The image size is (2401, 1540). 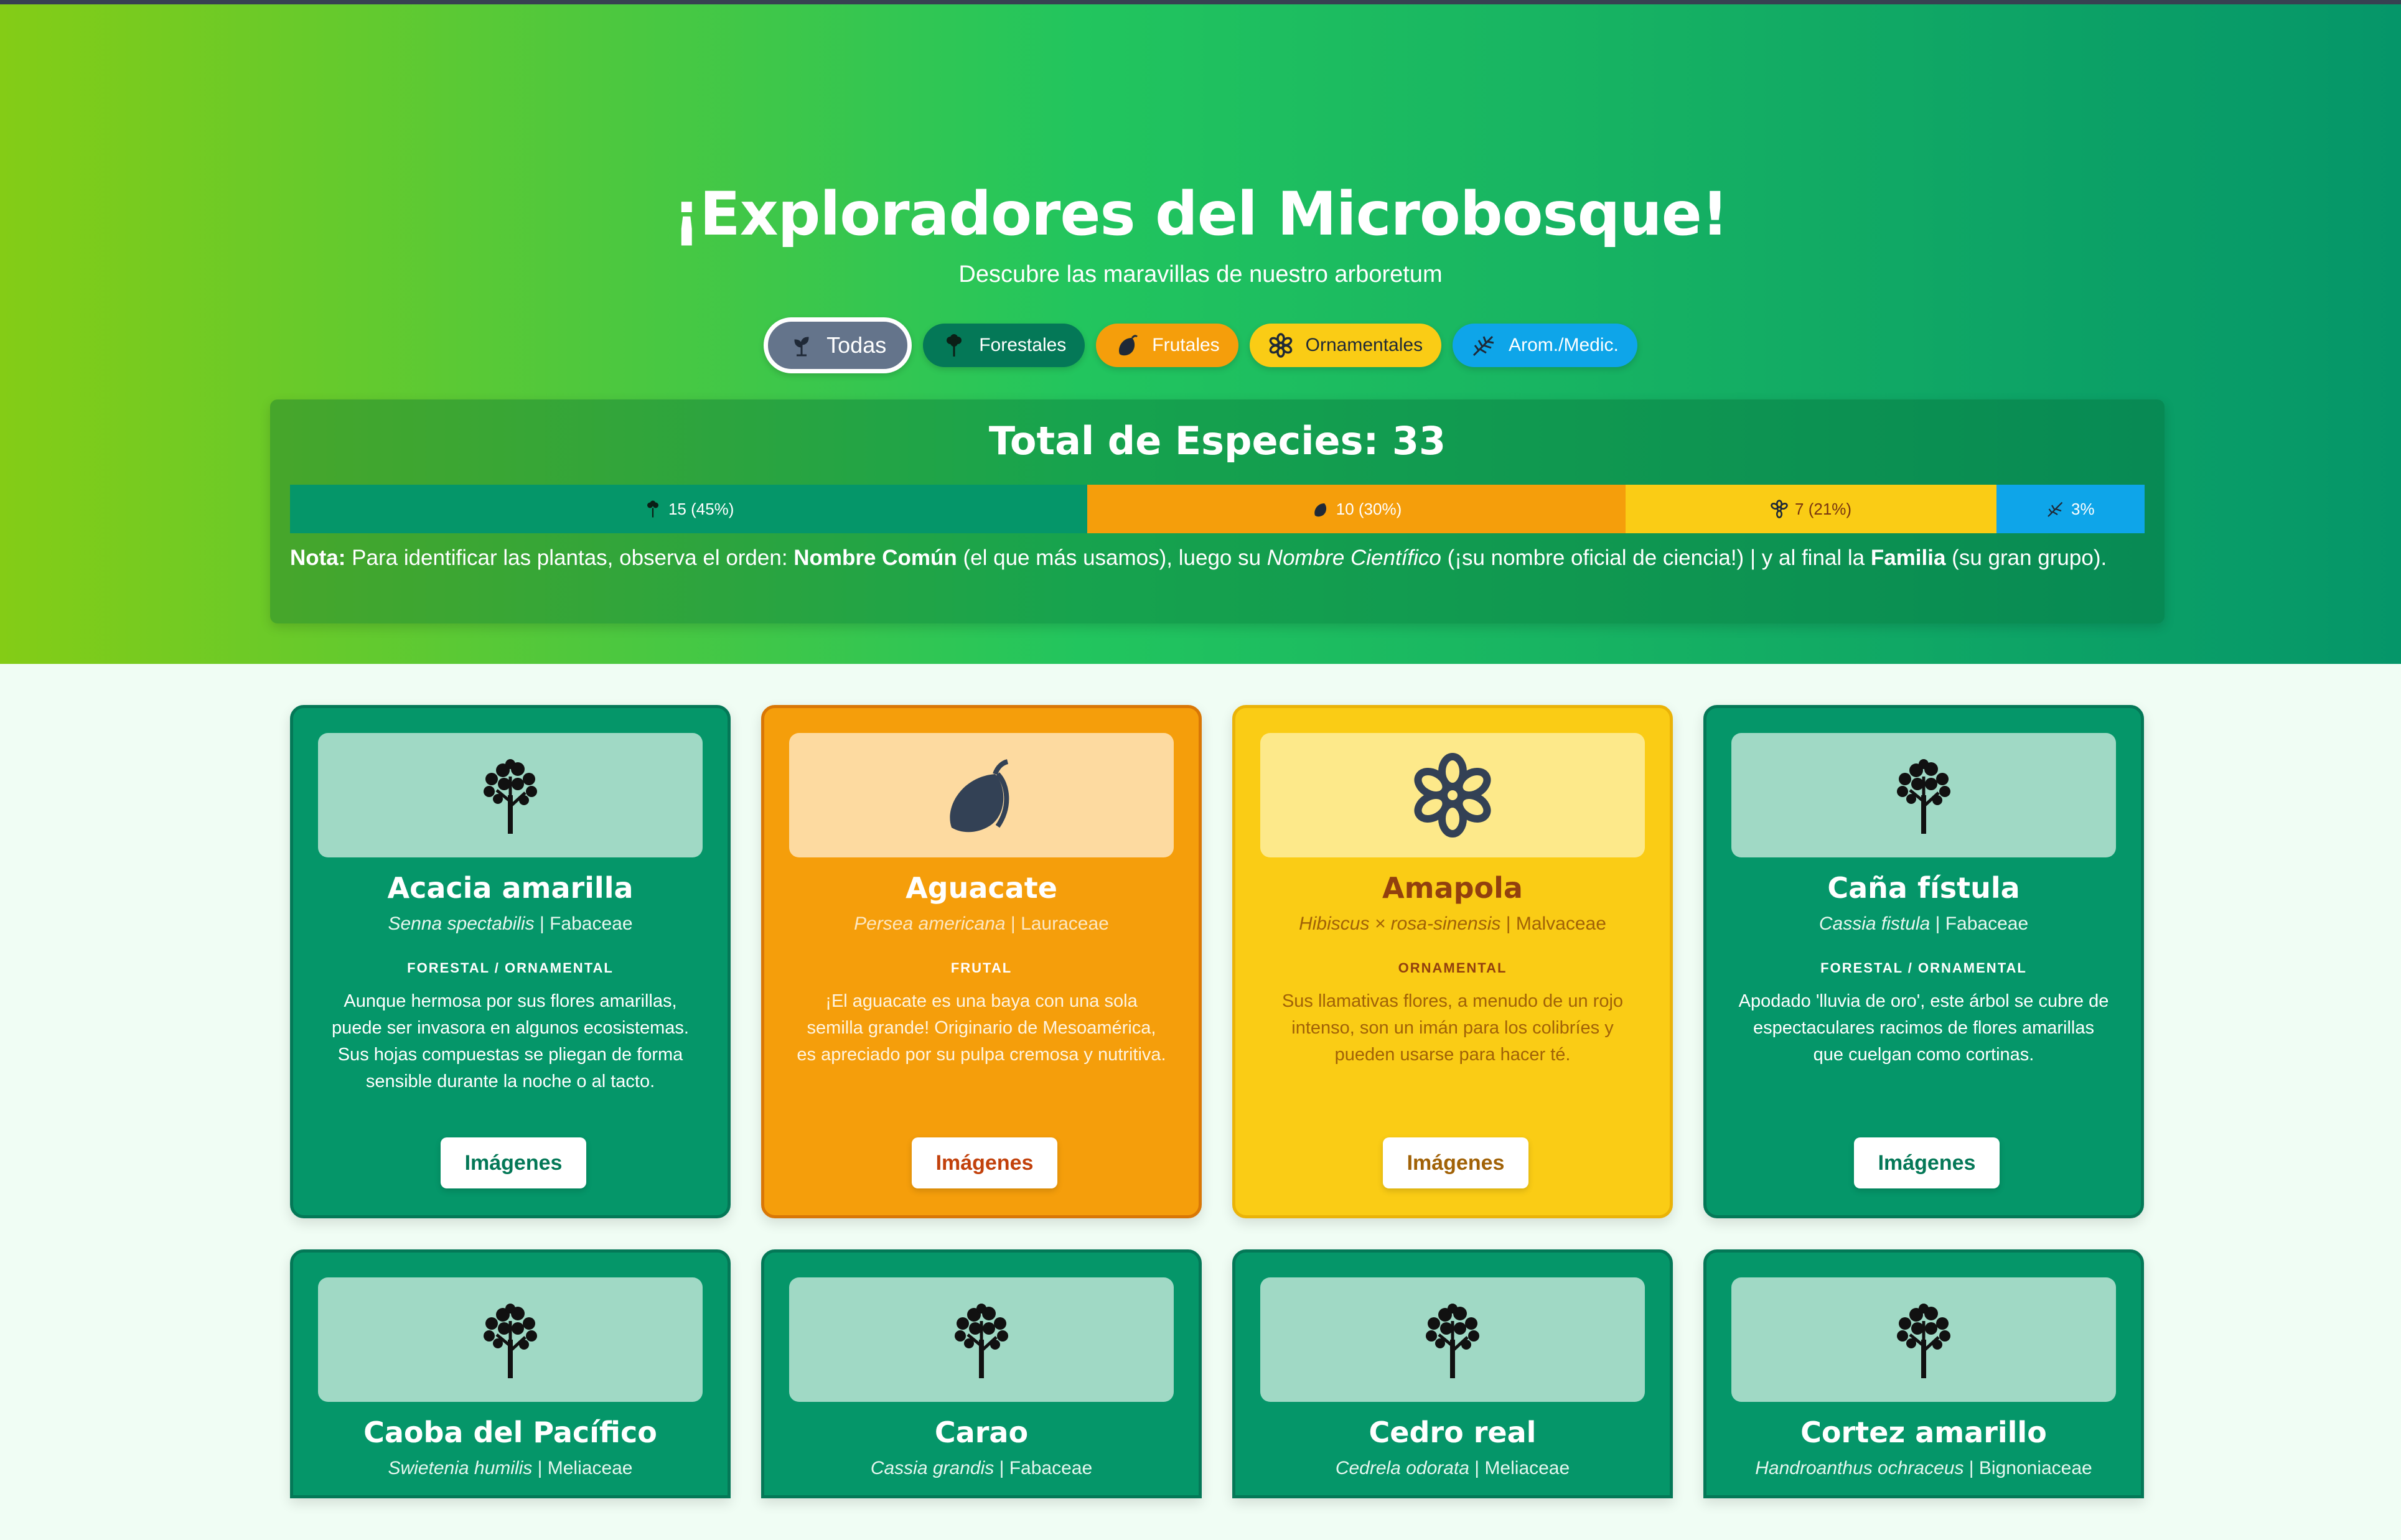 What do you see at coordinates (2035, 1468) in the screenshot?
I see `family-text: Bignoniaceae` at bounding box center [2035, 1468].